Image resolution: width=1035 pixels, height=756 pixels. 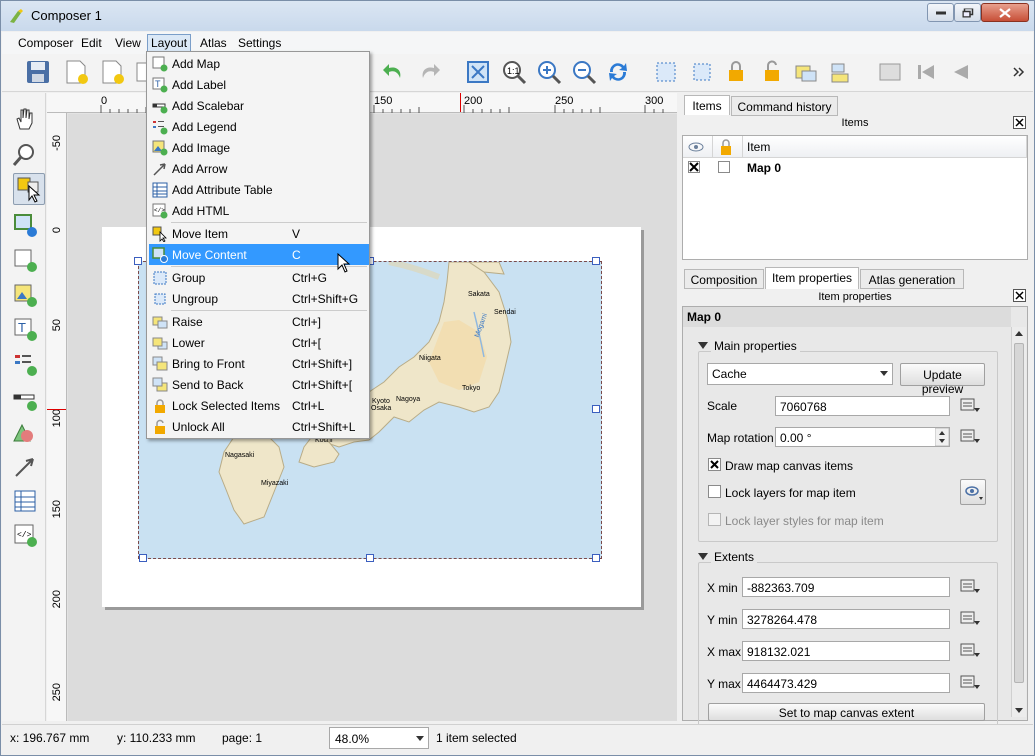 I want to click on layer-visibility-presets-button, so click(x=973, y=492).